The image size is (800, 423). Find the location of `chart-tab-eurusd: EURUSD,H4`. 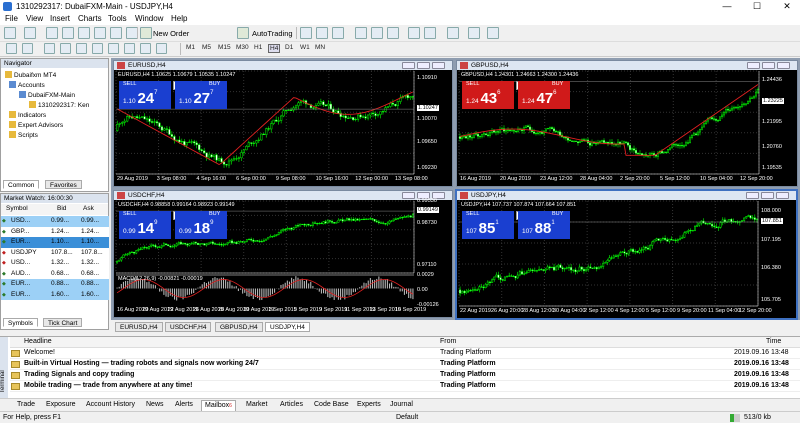

chart-tab-eurusd: EURUSD,H4 is located at coordinates (139, 327).